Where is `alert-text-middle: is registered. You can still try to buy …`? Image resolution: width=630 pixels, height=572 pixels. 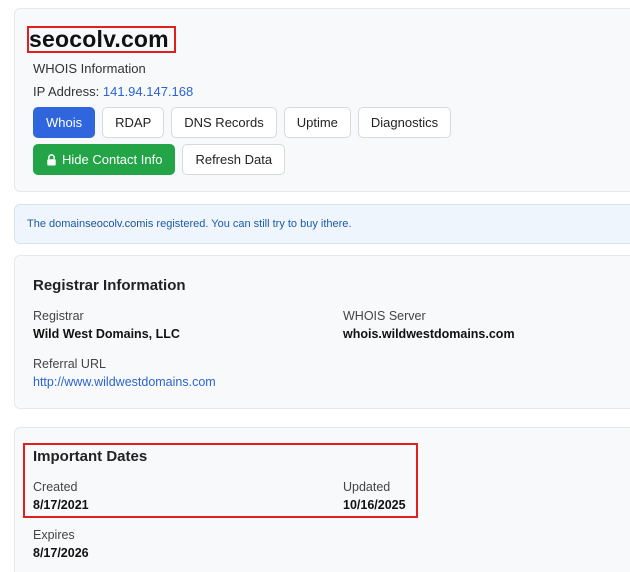
alert-text-middle: is registered. You can still try to buy … is located at coordinates (236, 224).